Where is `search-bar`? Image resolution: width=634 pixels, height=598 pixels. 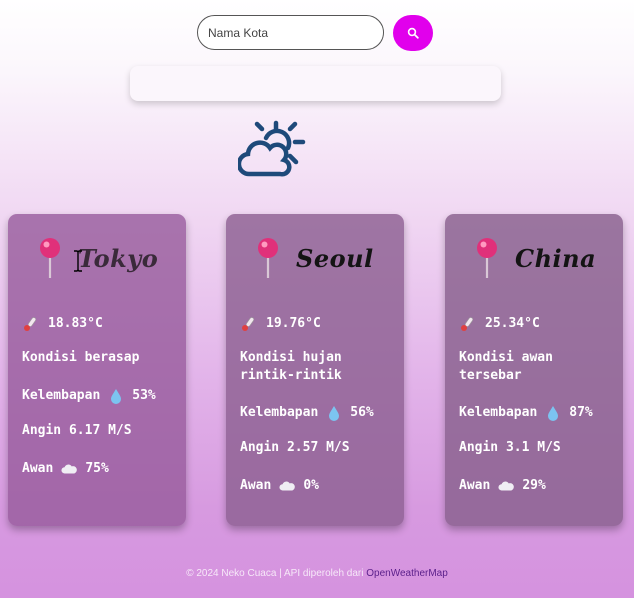
search-bar is located at coordinates (317, 33).